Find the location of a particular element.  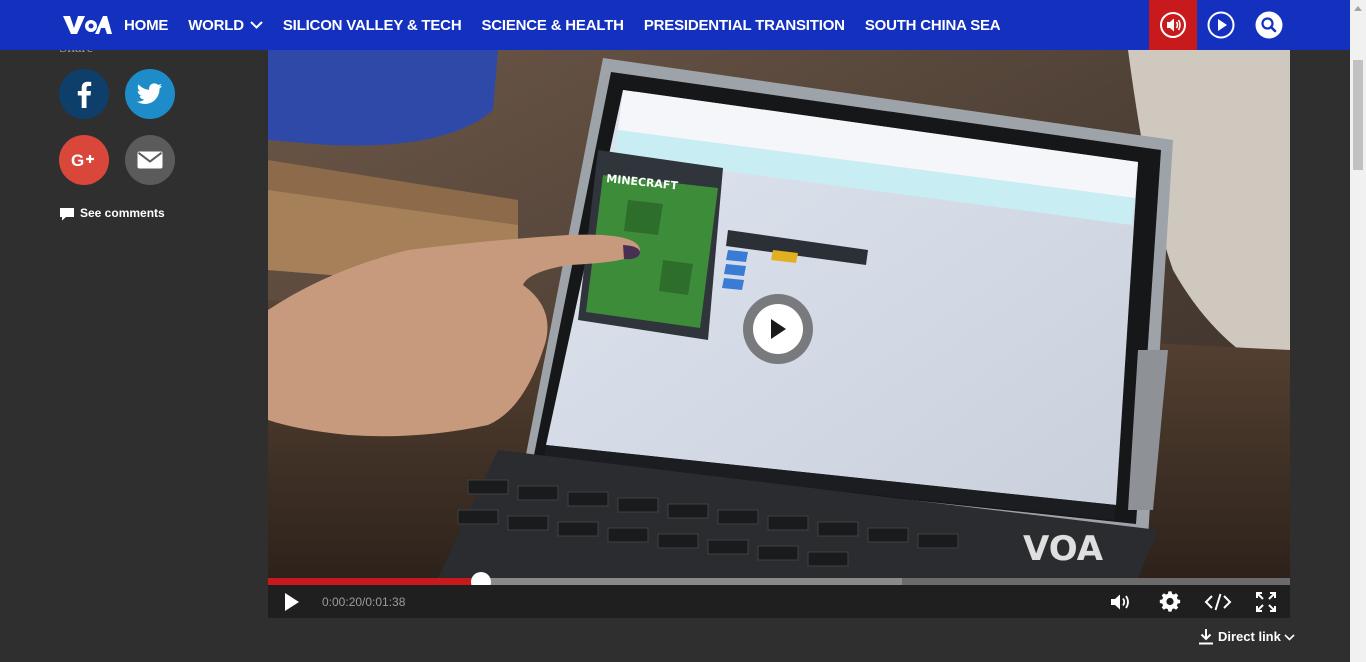

volume-button is located at coordinates (1122, 601).